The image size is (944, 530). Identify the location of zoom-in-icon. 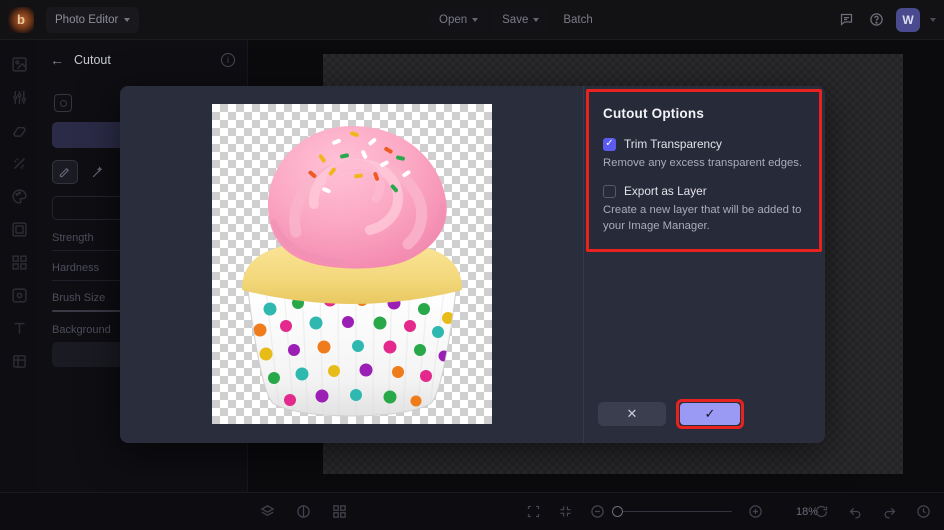
(755, 512).